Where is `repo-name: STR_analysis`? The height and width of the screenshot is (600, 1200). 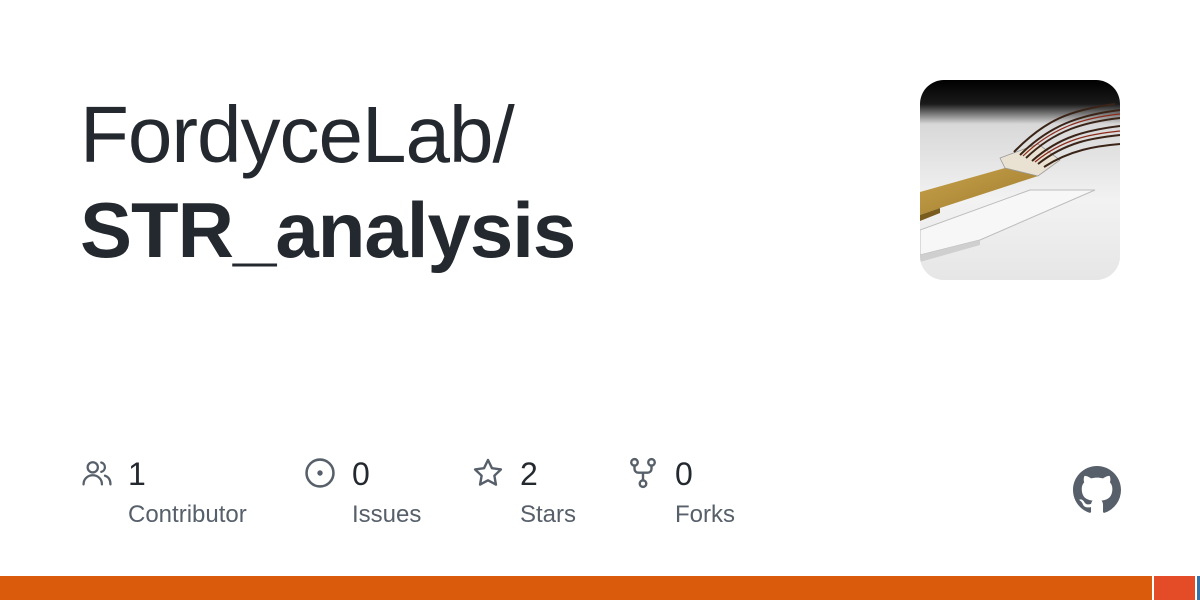
repo-name: STR_analysis is located at coordinates (328, 230).